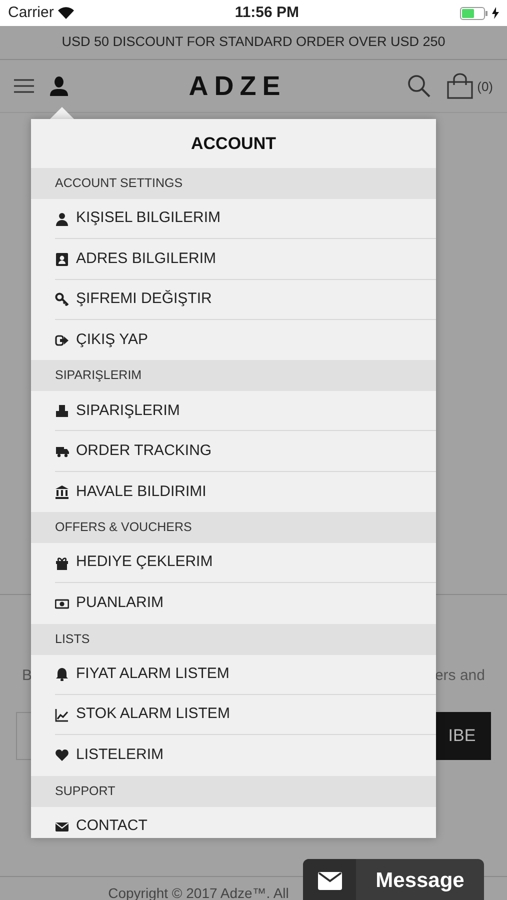 Image resolution: width=507 pixels, height=900 pixels. What do you see at coordinates (148, 218) in the screenshot?
I see `menu-item: KIŞISEL BILGILERIM` at bounding box center [148, 218].